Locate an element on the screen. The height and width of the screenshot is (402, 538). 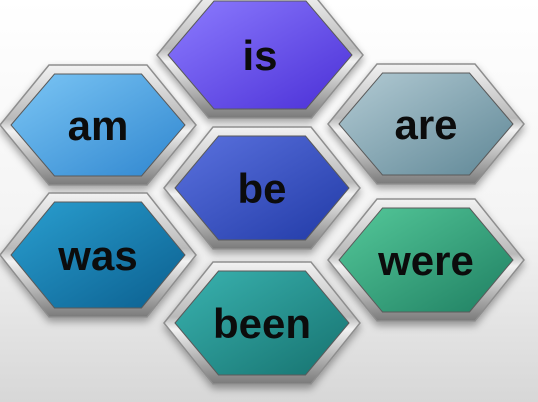
hexagon-was: was is located at coordinates (98, 255).